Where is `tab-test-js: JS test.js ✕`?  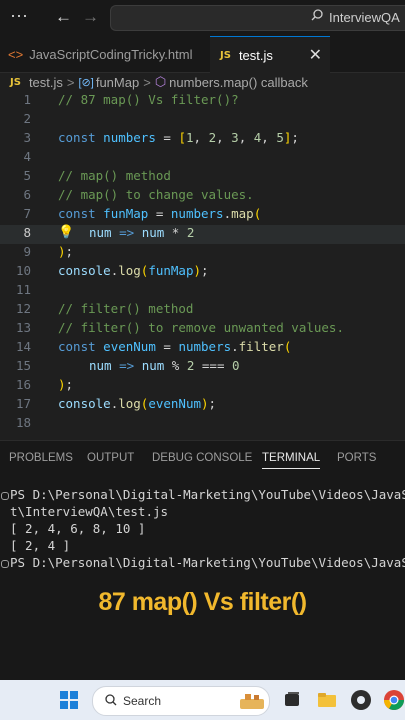
tab-test-js: JS test.js ✕ is located at coordinates (270, 54).